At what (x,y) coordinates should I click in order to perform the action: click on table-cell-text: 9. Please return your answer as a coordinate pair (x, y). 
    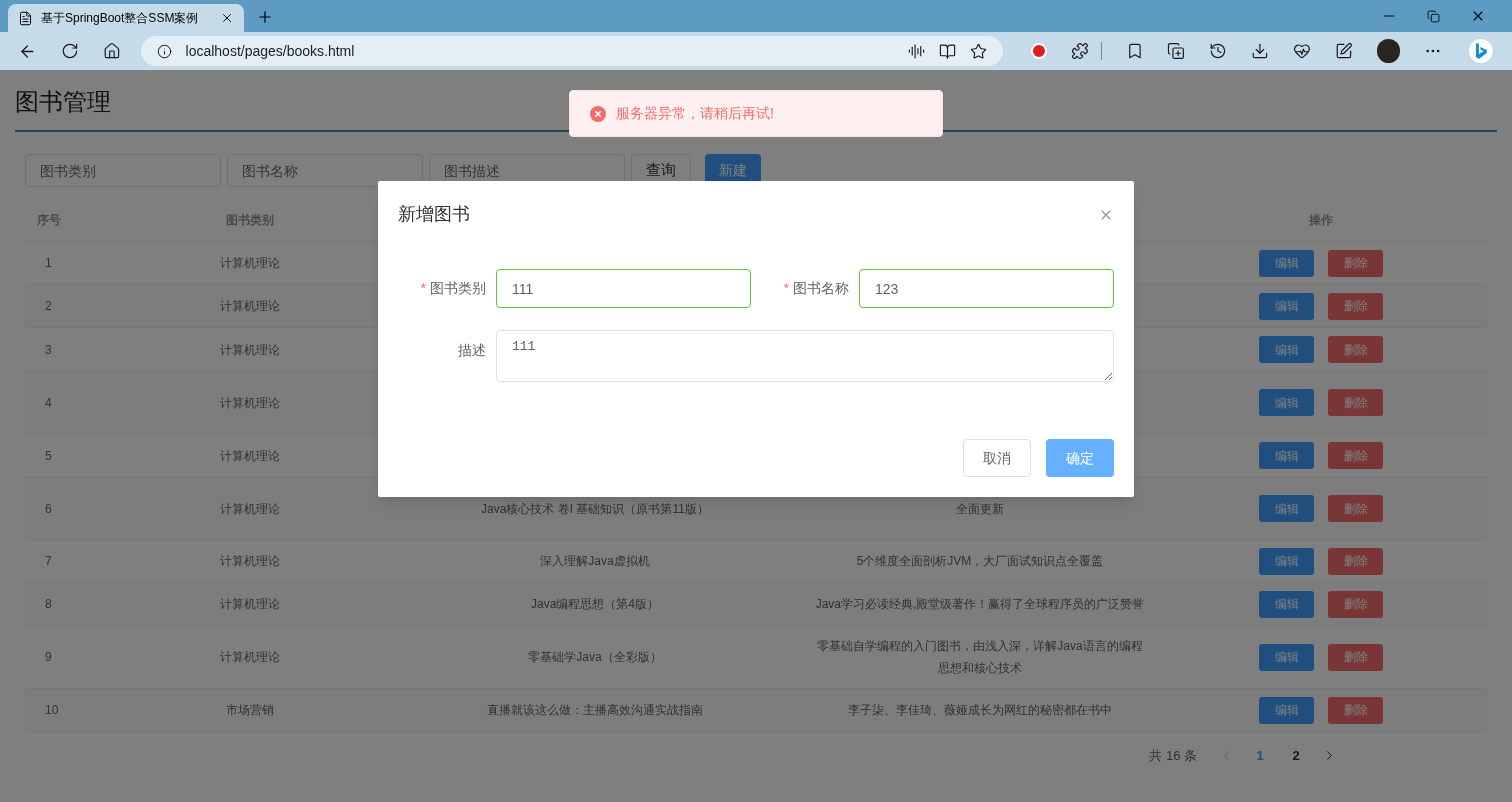
    Looking at the image, I should click on (48, 657).